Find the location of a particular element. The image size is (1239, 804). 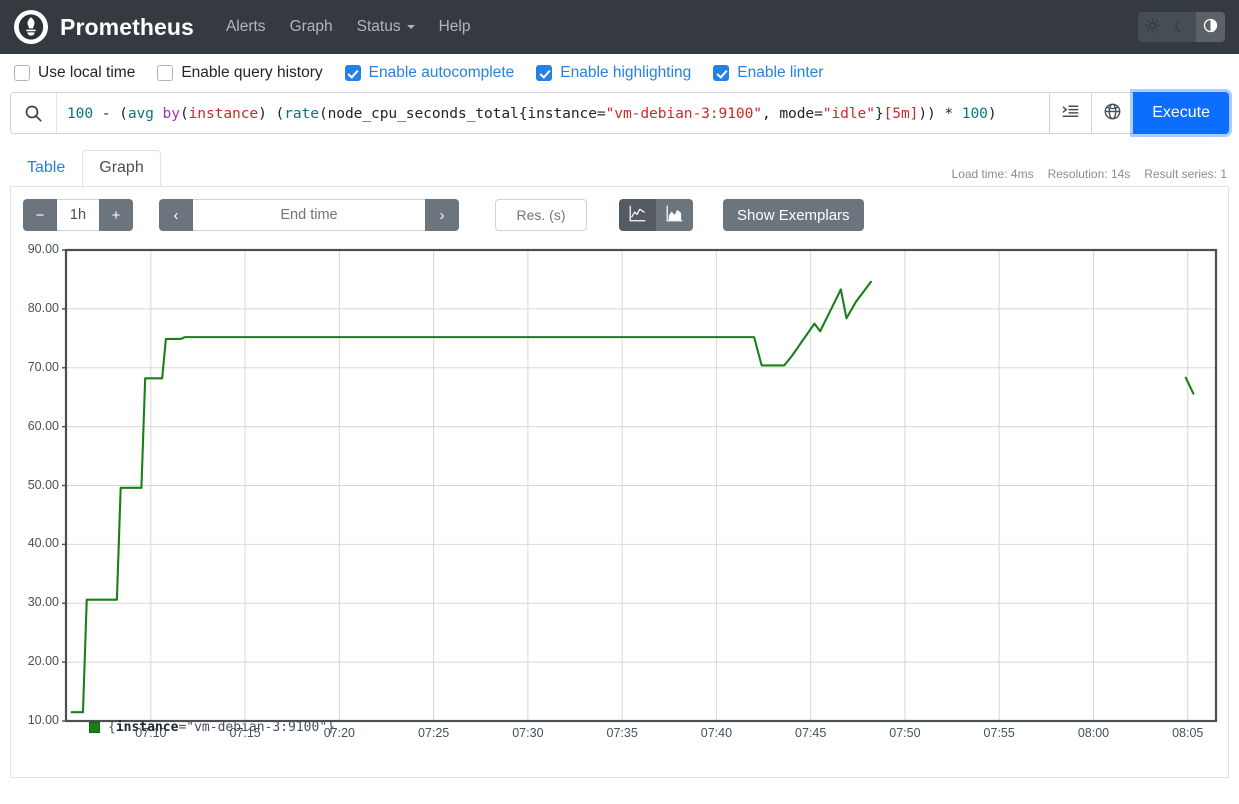

y-axis-tick-label: 80.00 is located at coordinates (43, 307).